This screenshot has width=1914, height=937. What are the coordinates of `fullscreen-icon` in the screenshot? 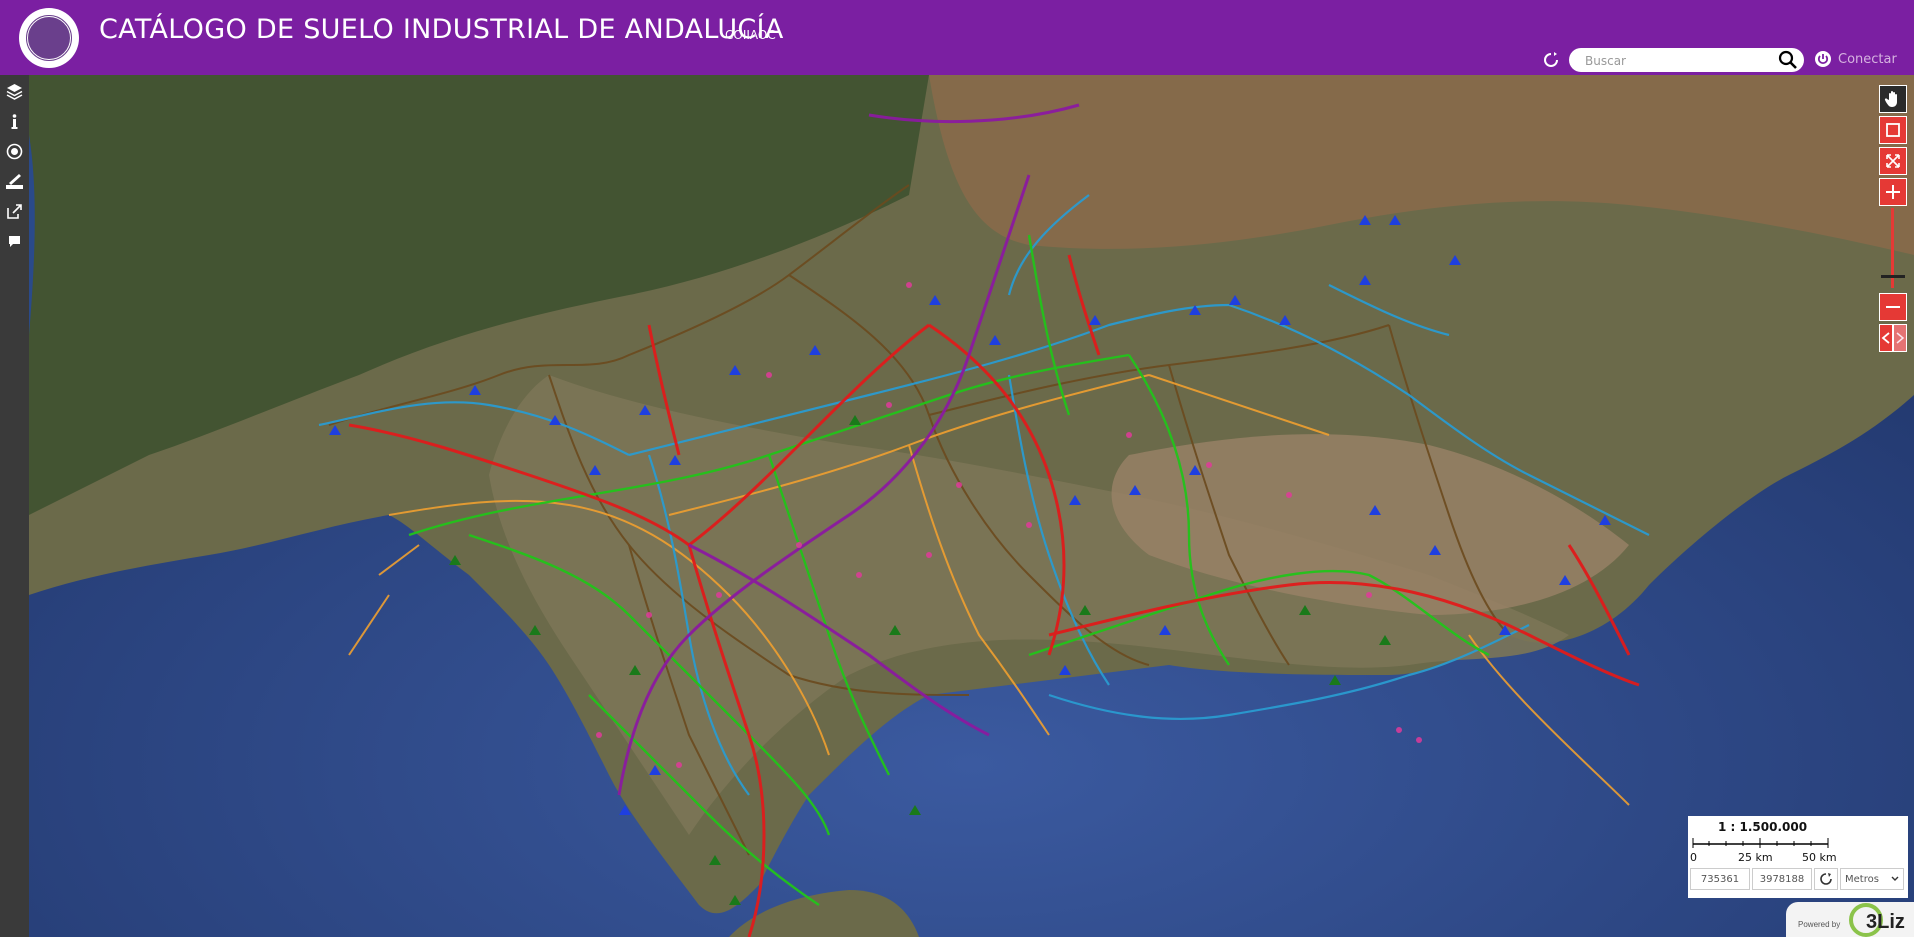 It's located at (1893, 161).